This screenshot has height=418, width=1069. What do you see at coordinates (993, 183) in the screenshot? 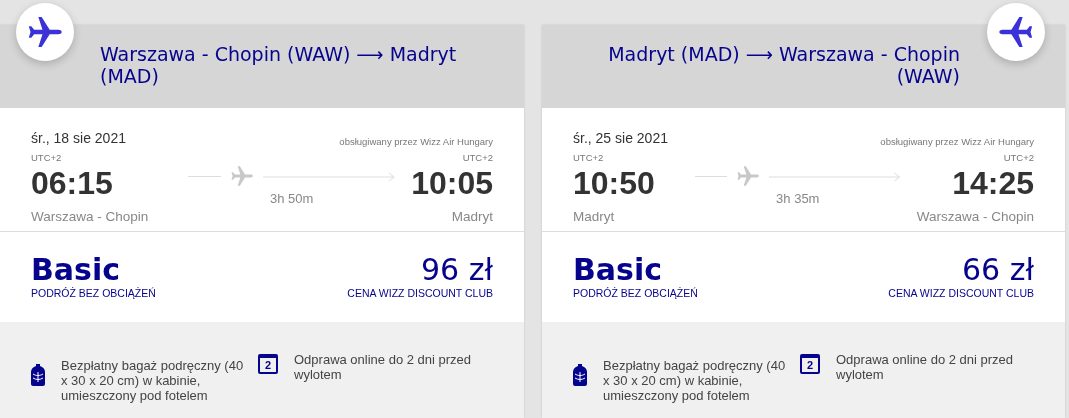
I see `arrival-time: 14:25` at bounding box center [993, 183].